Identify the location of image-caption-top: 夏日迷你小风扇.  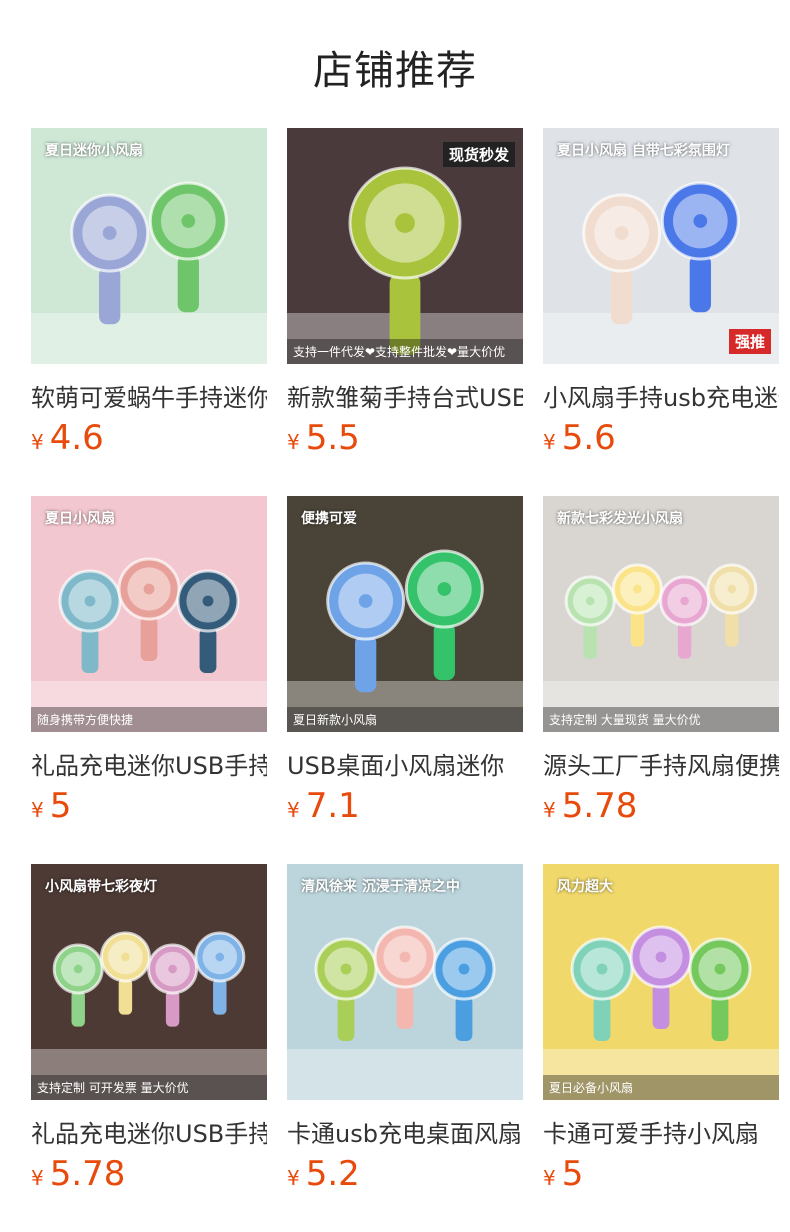
(94, 151).